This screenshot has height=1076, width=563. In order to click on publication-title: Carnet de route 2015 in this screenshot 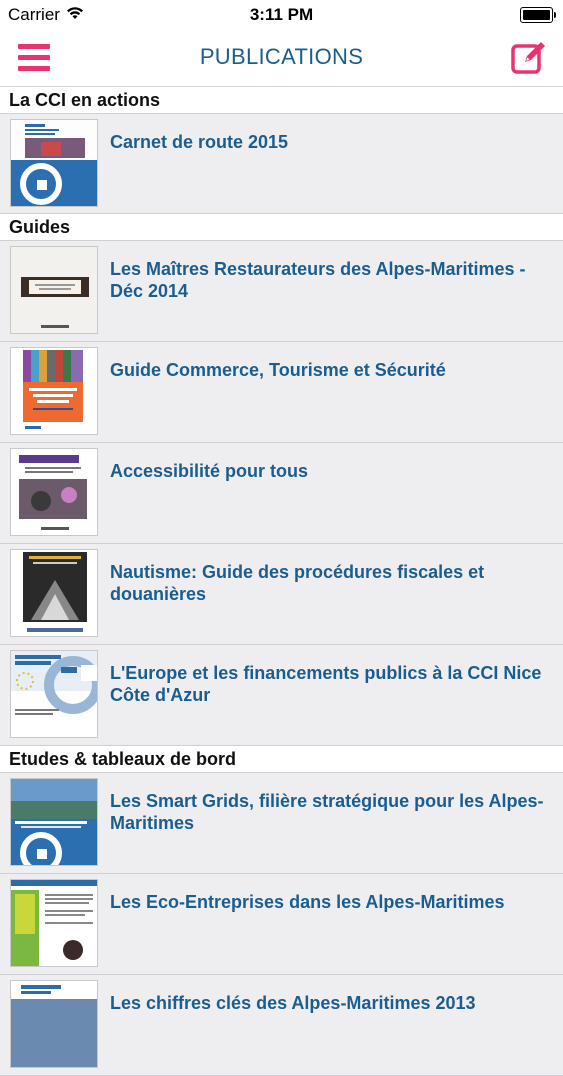, I will do `click(199, 142)`.